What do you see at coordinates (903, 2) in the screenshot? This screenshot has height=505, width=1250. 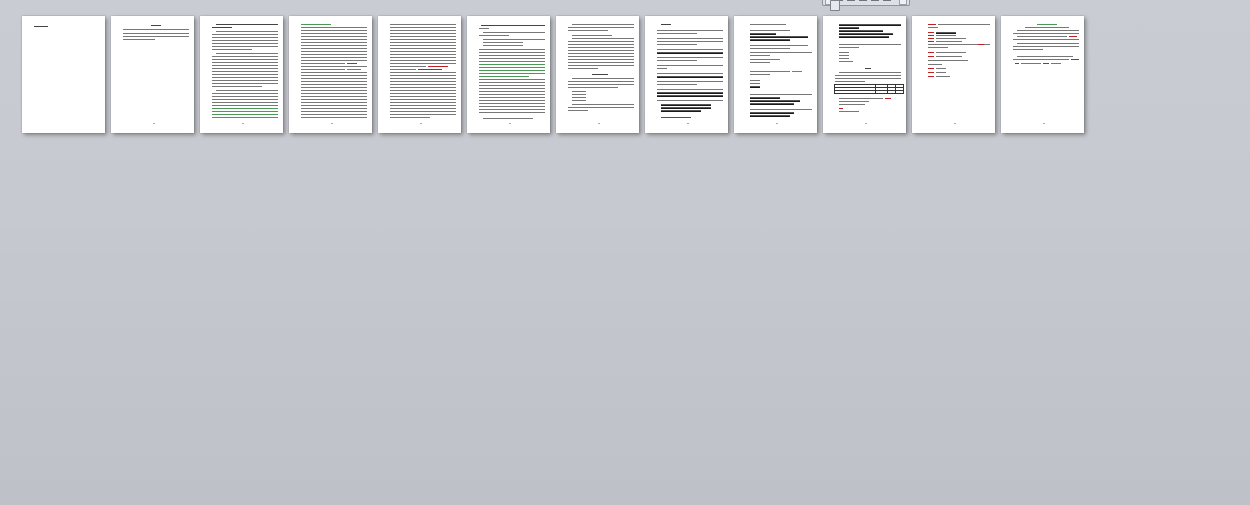 I see `zoom-in-button` at bounding box center [903, 2].